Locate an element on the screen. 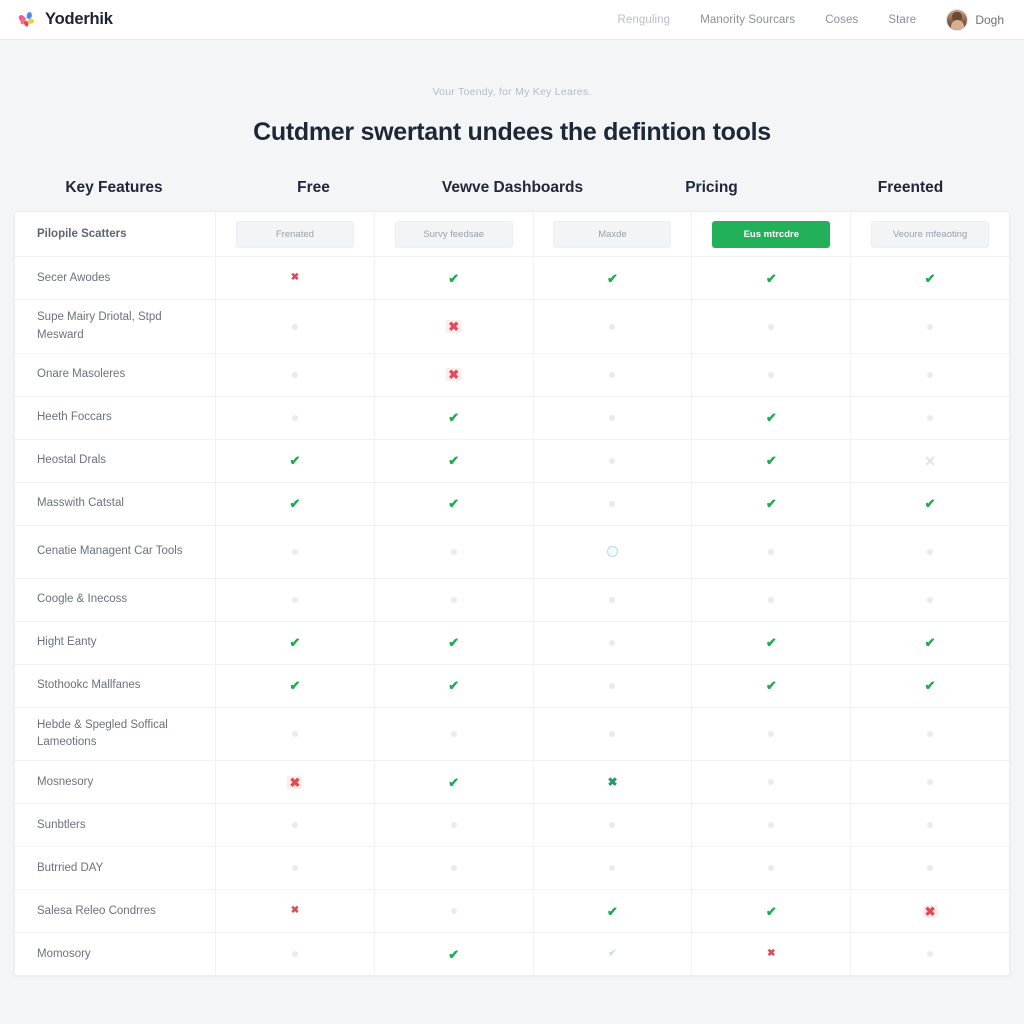  feature-label: Momosory is located at coordinates (64, 953).